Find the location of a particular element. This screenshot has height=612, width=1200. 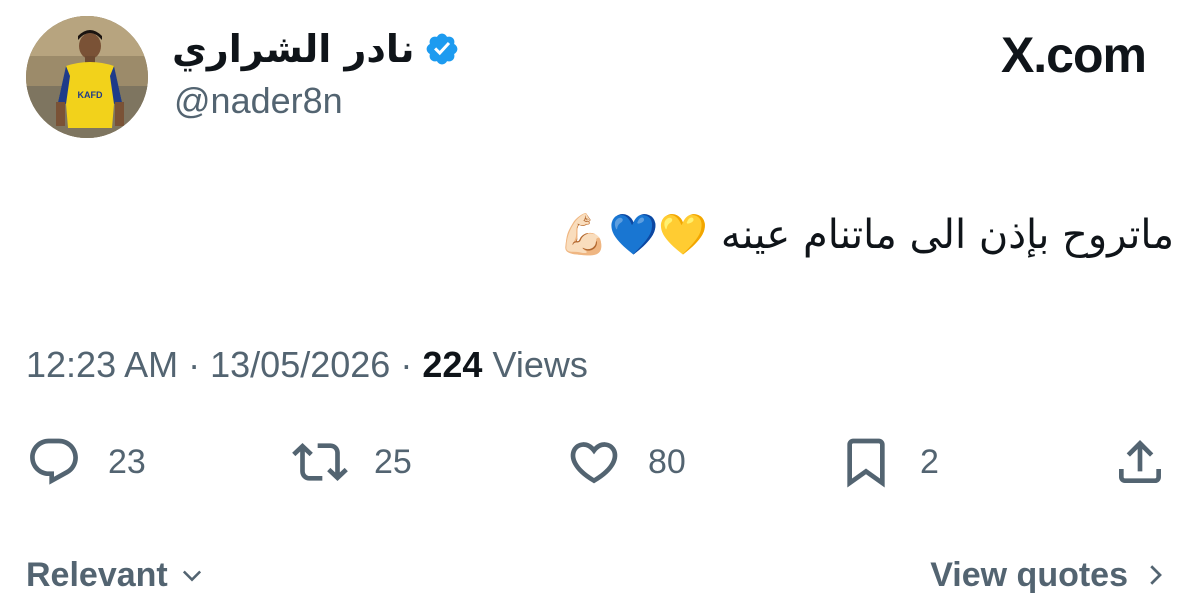

like-button: 80 is located at coordinates (626, 462).